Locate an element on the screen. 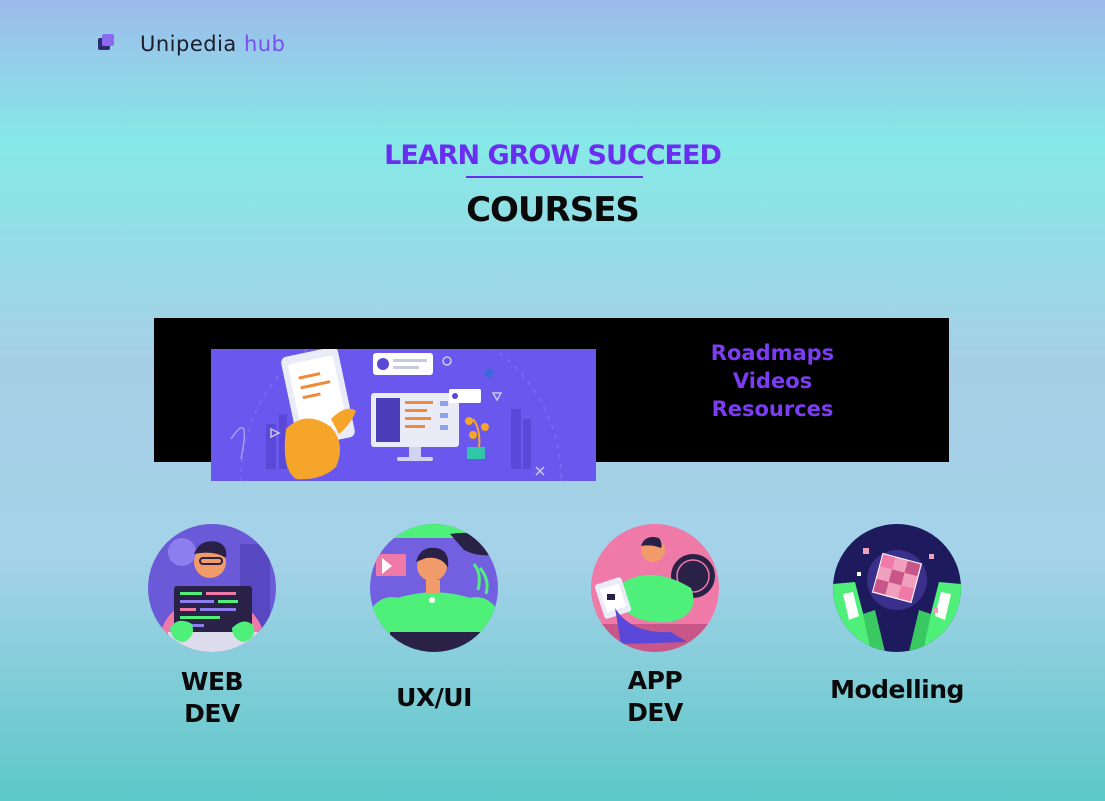 The image size is (1105, 801). brand-logo-link: Unipedia hub is located at coordinates (191, 44).